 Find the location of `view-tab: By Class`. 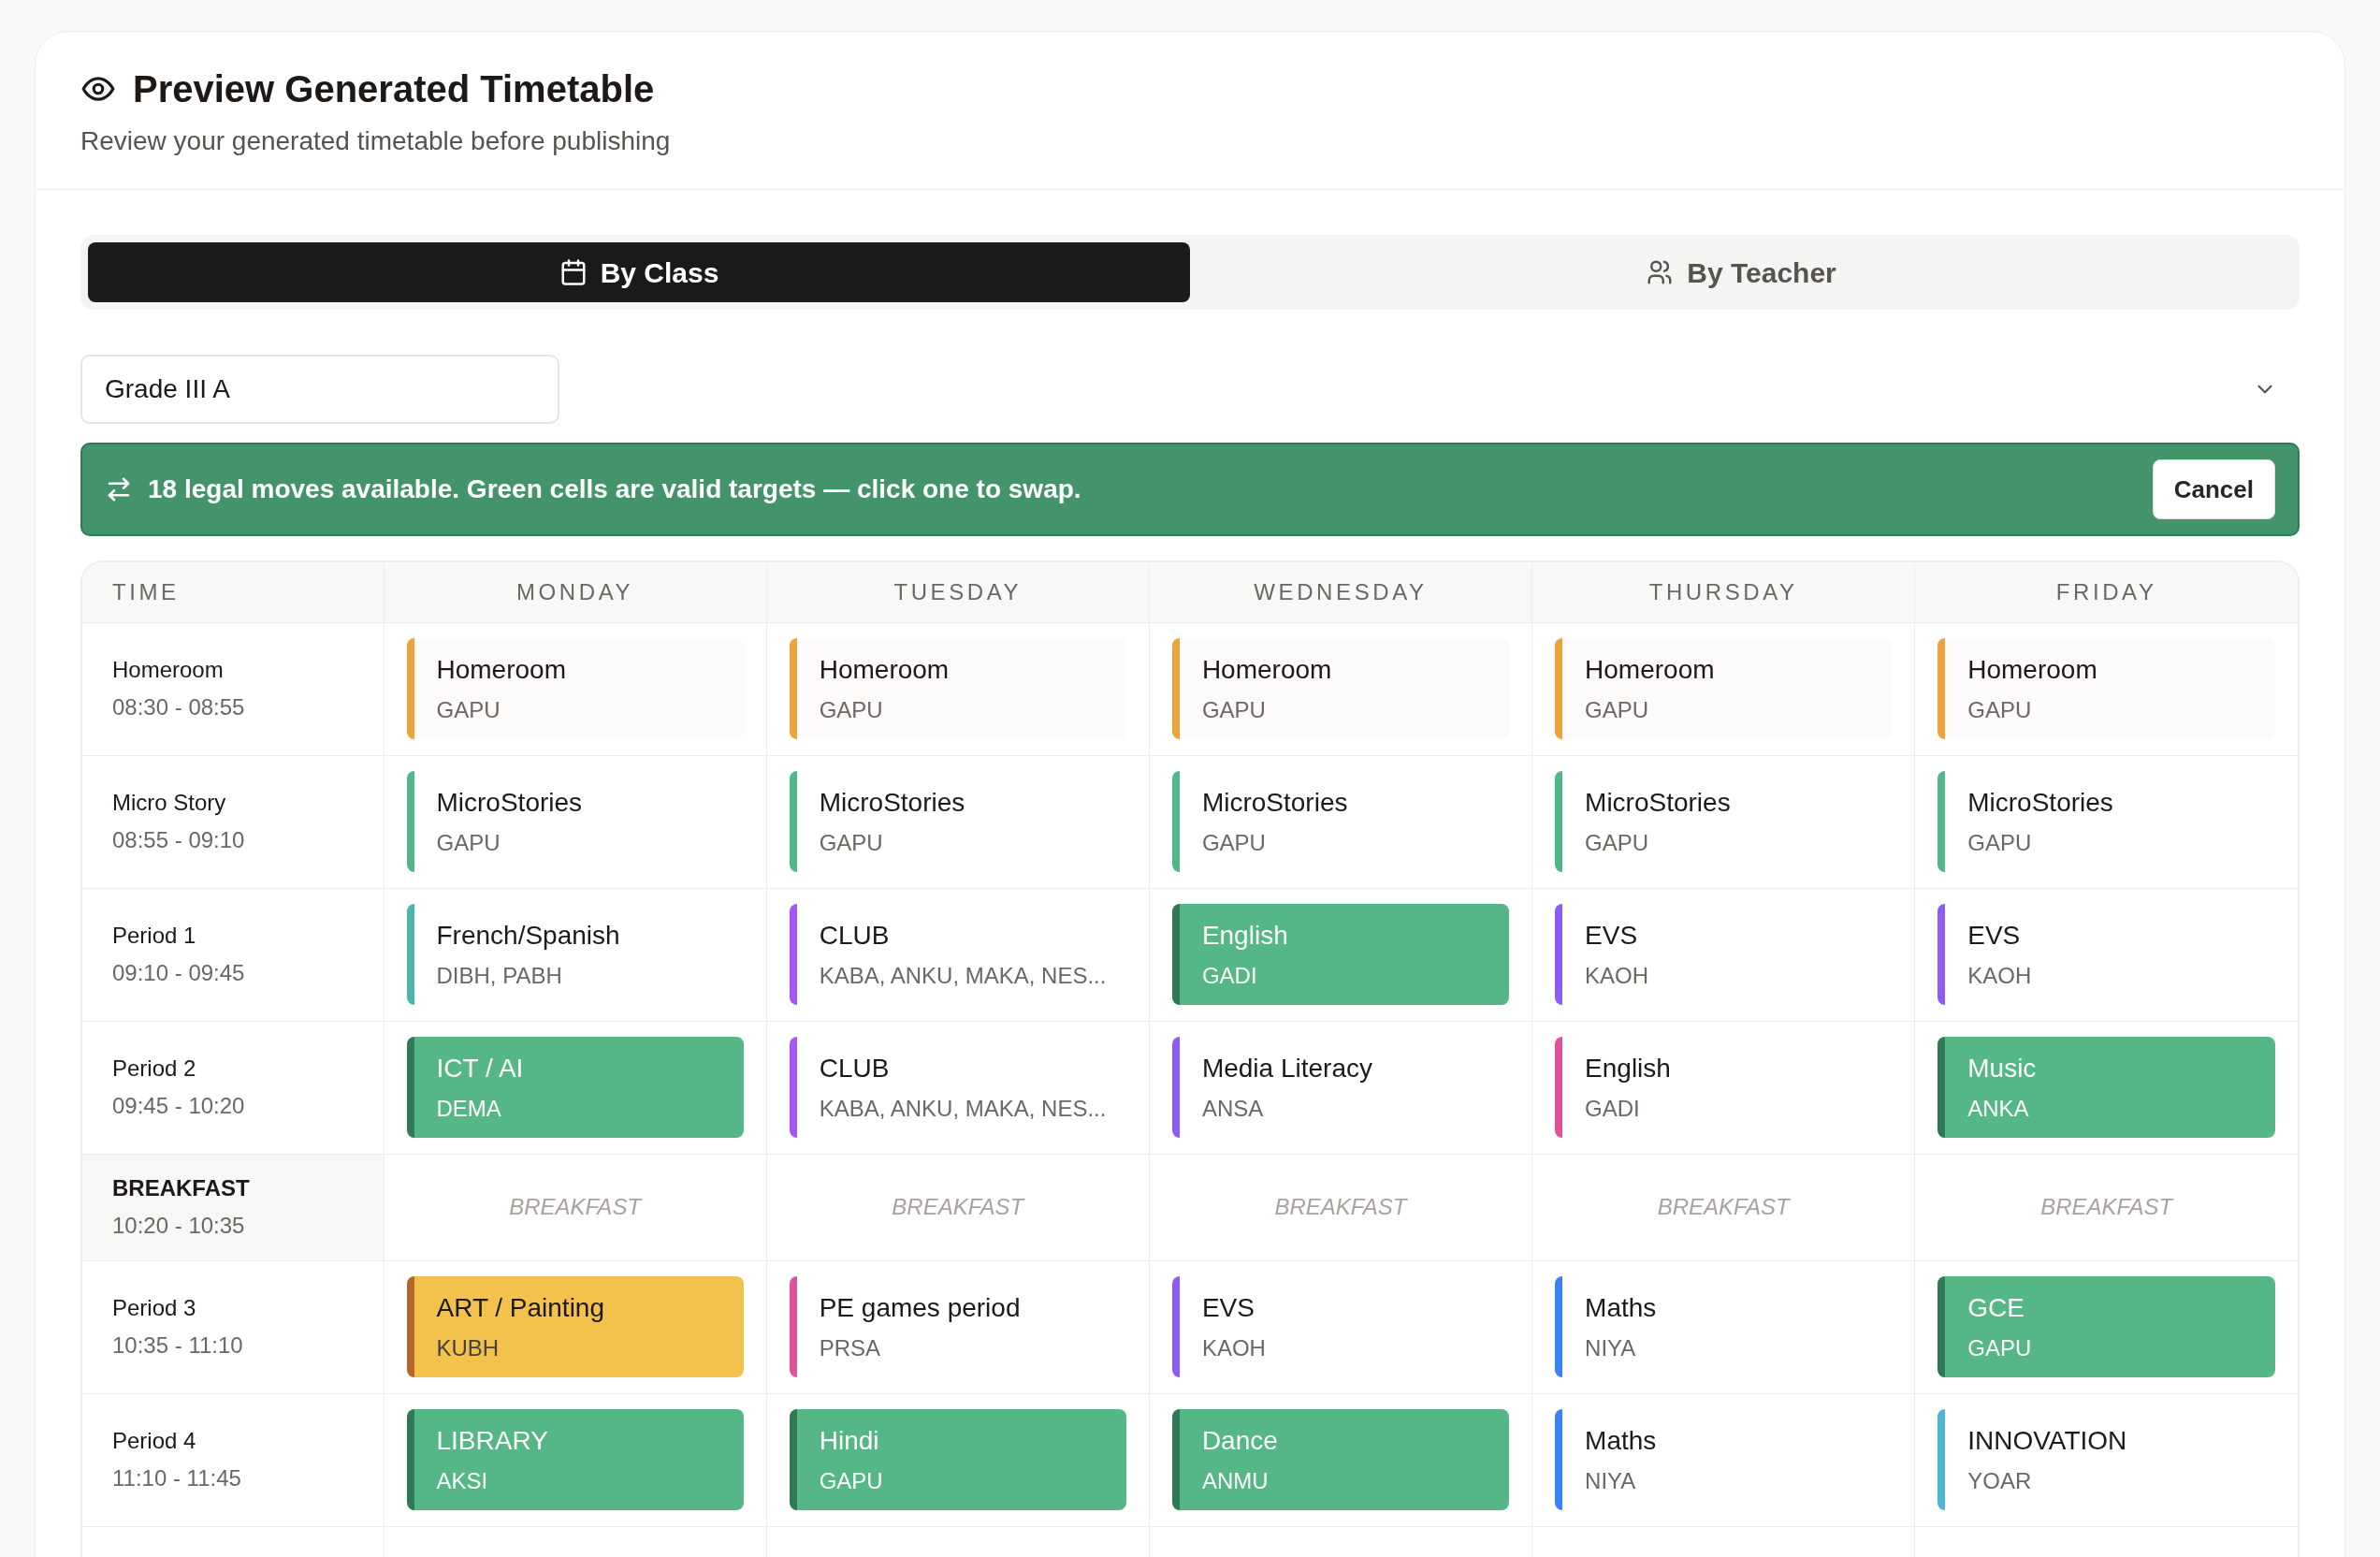

view-tab: By Class is located at coordinates (639, 272).